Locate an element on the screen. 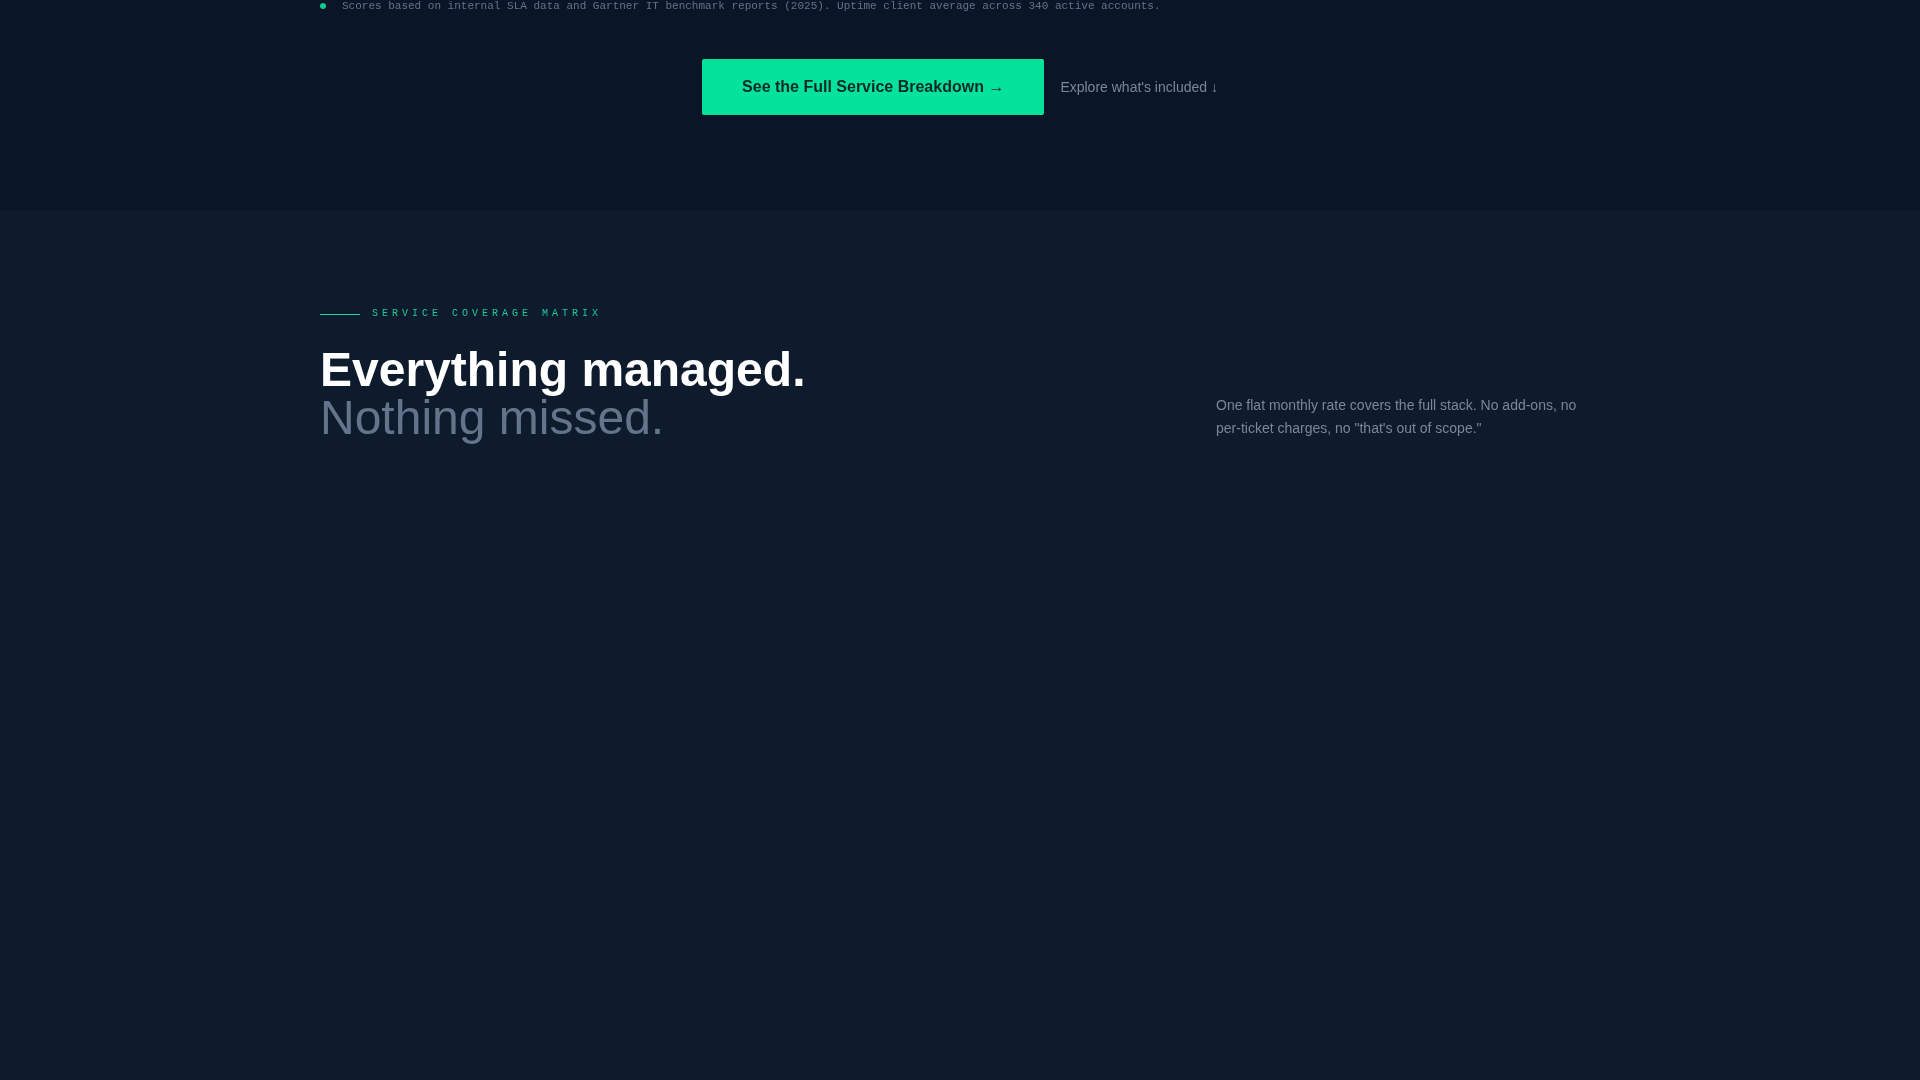 The width and height of the screenshot is (1920, 1080). heading-title: Everything managed. is located at coordinates (563, 370).